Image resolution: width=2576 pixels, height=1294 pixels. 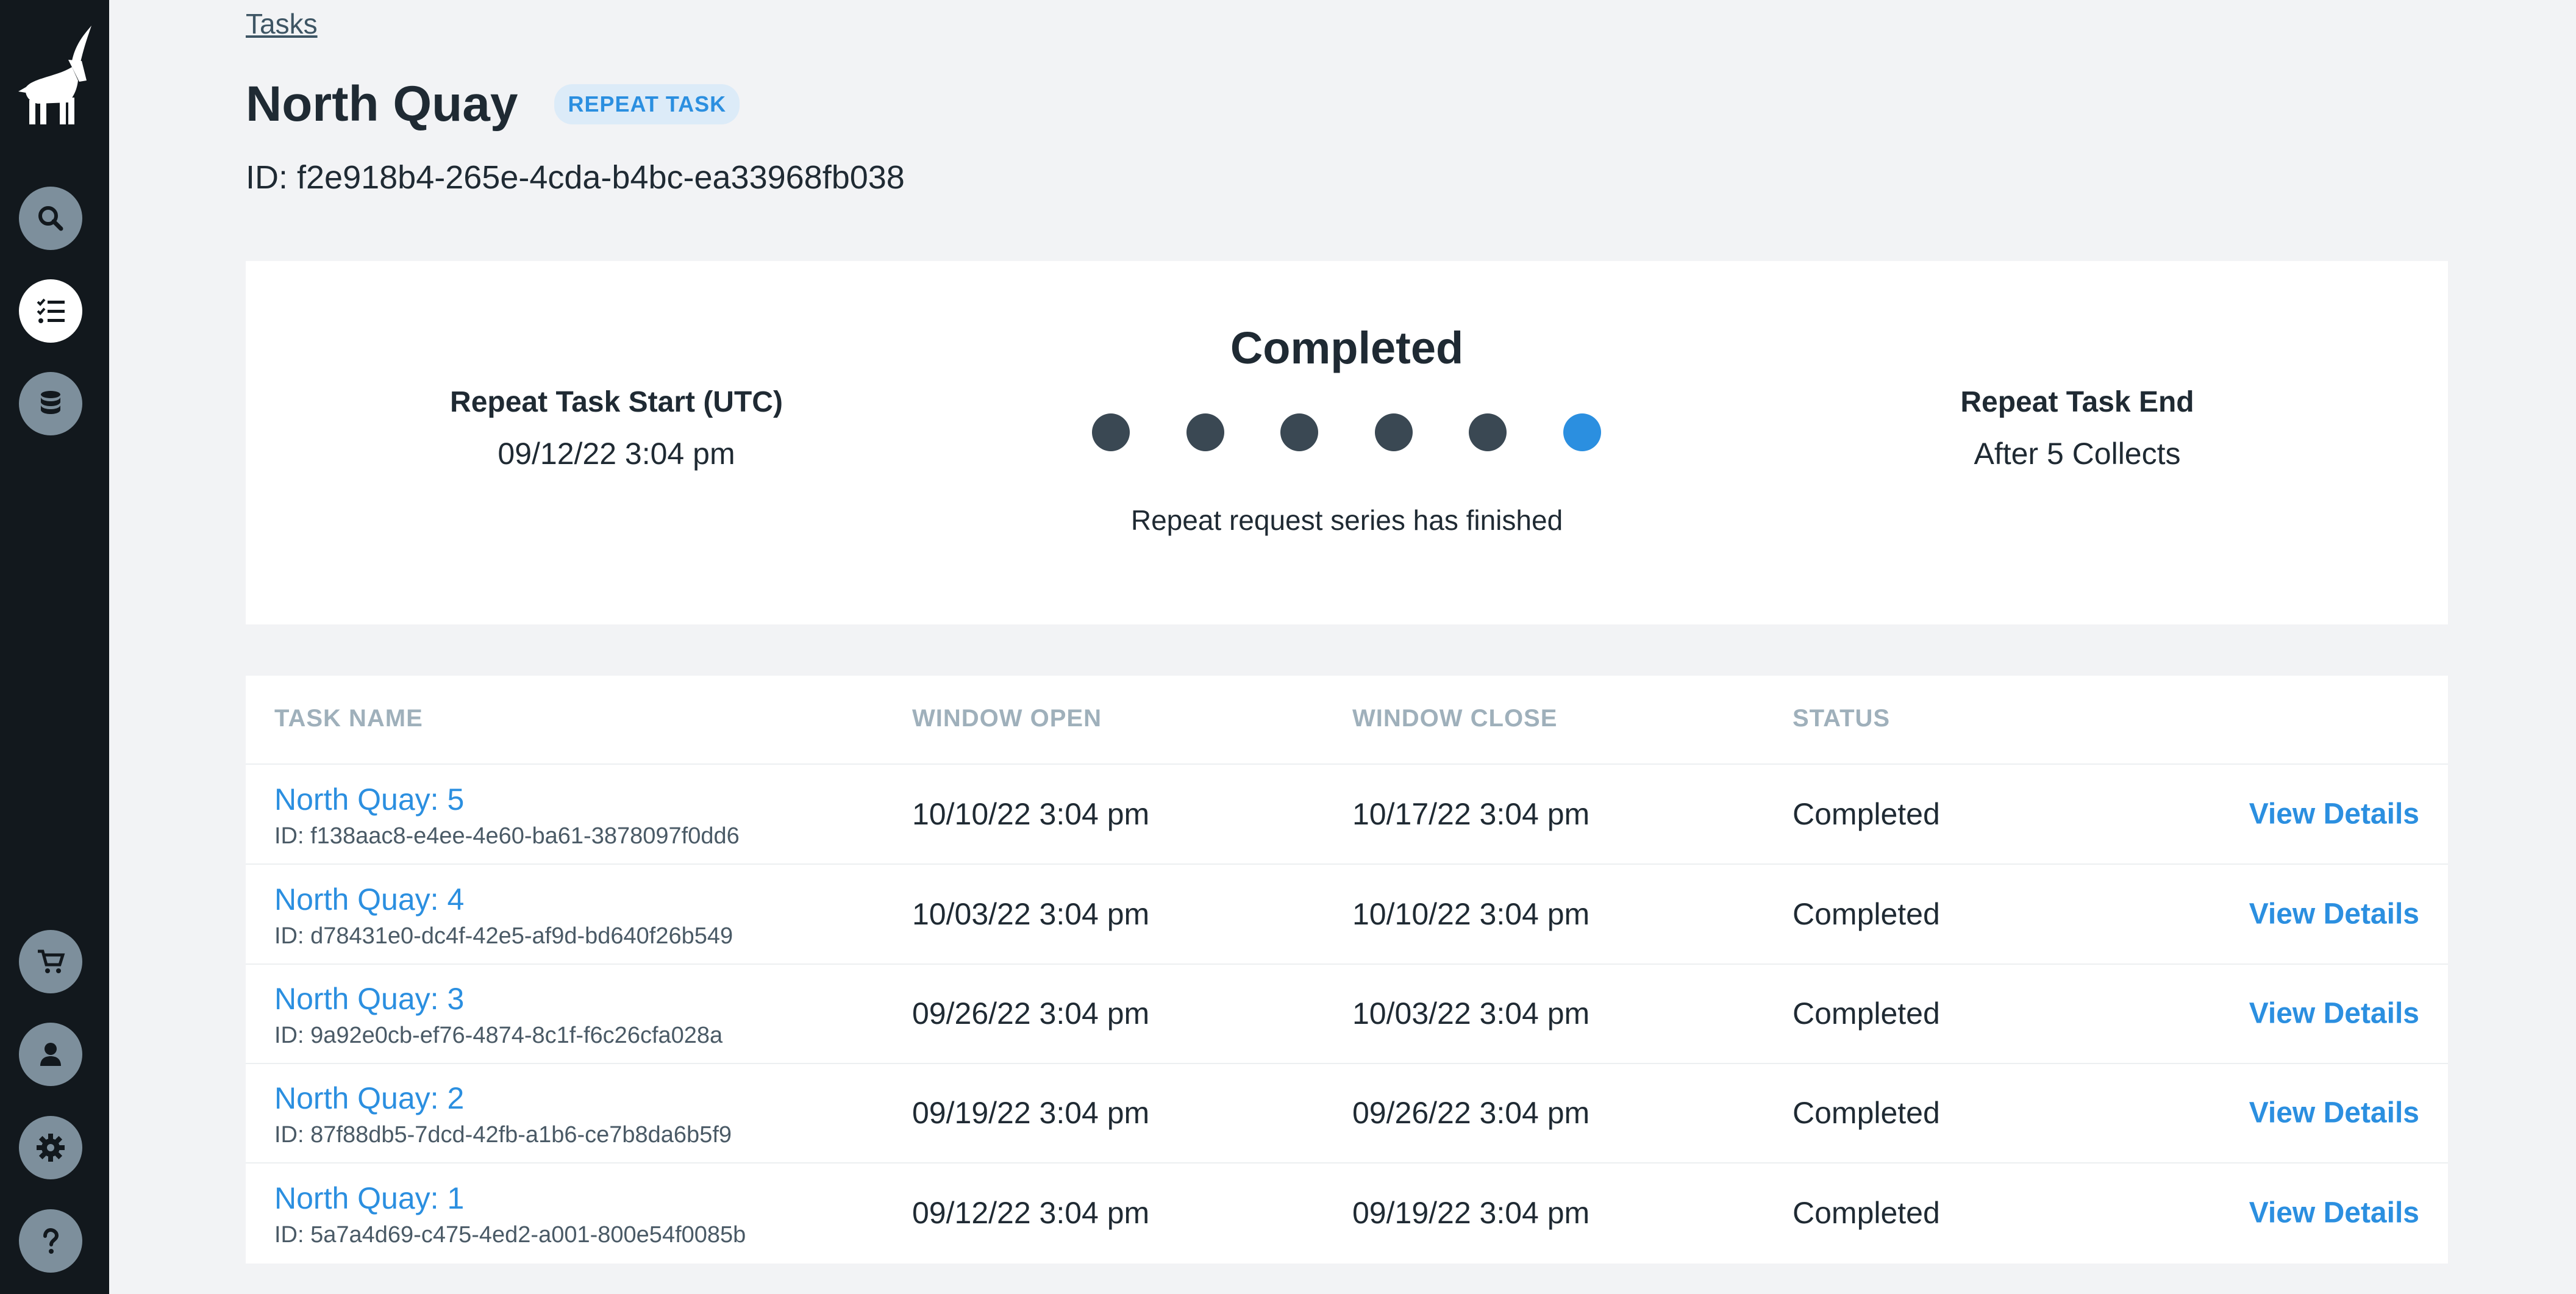 What do you see at coordinates (1031, 1013) in the screenshot?
I see `window-open-cell: 09/26/22 3:04 pm` at bounding box center [1031, 1013].